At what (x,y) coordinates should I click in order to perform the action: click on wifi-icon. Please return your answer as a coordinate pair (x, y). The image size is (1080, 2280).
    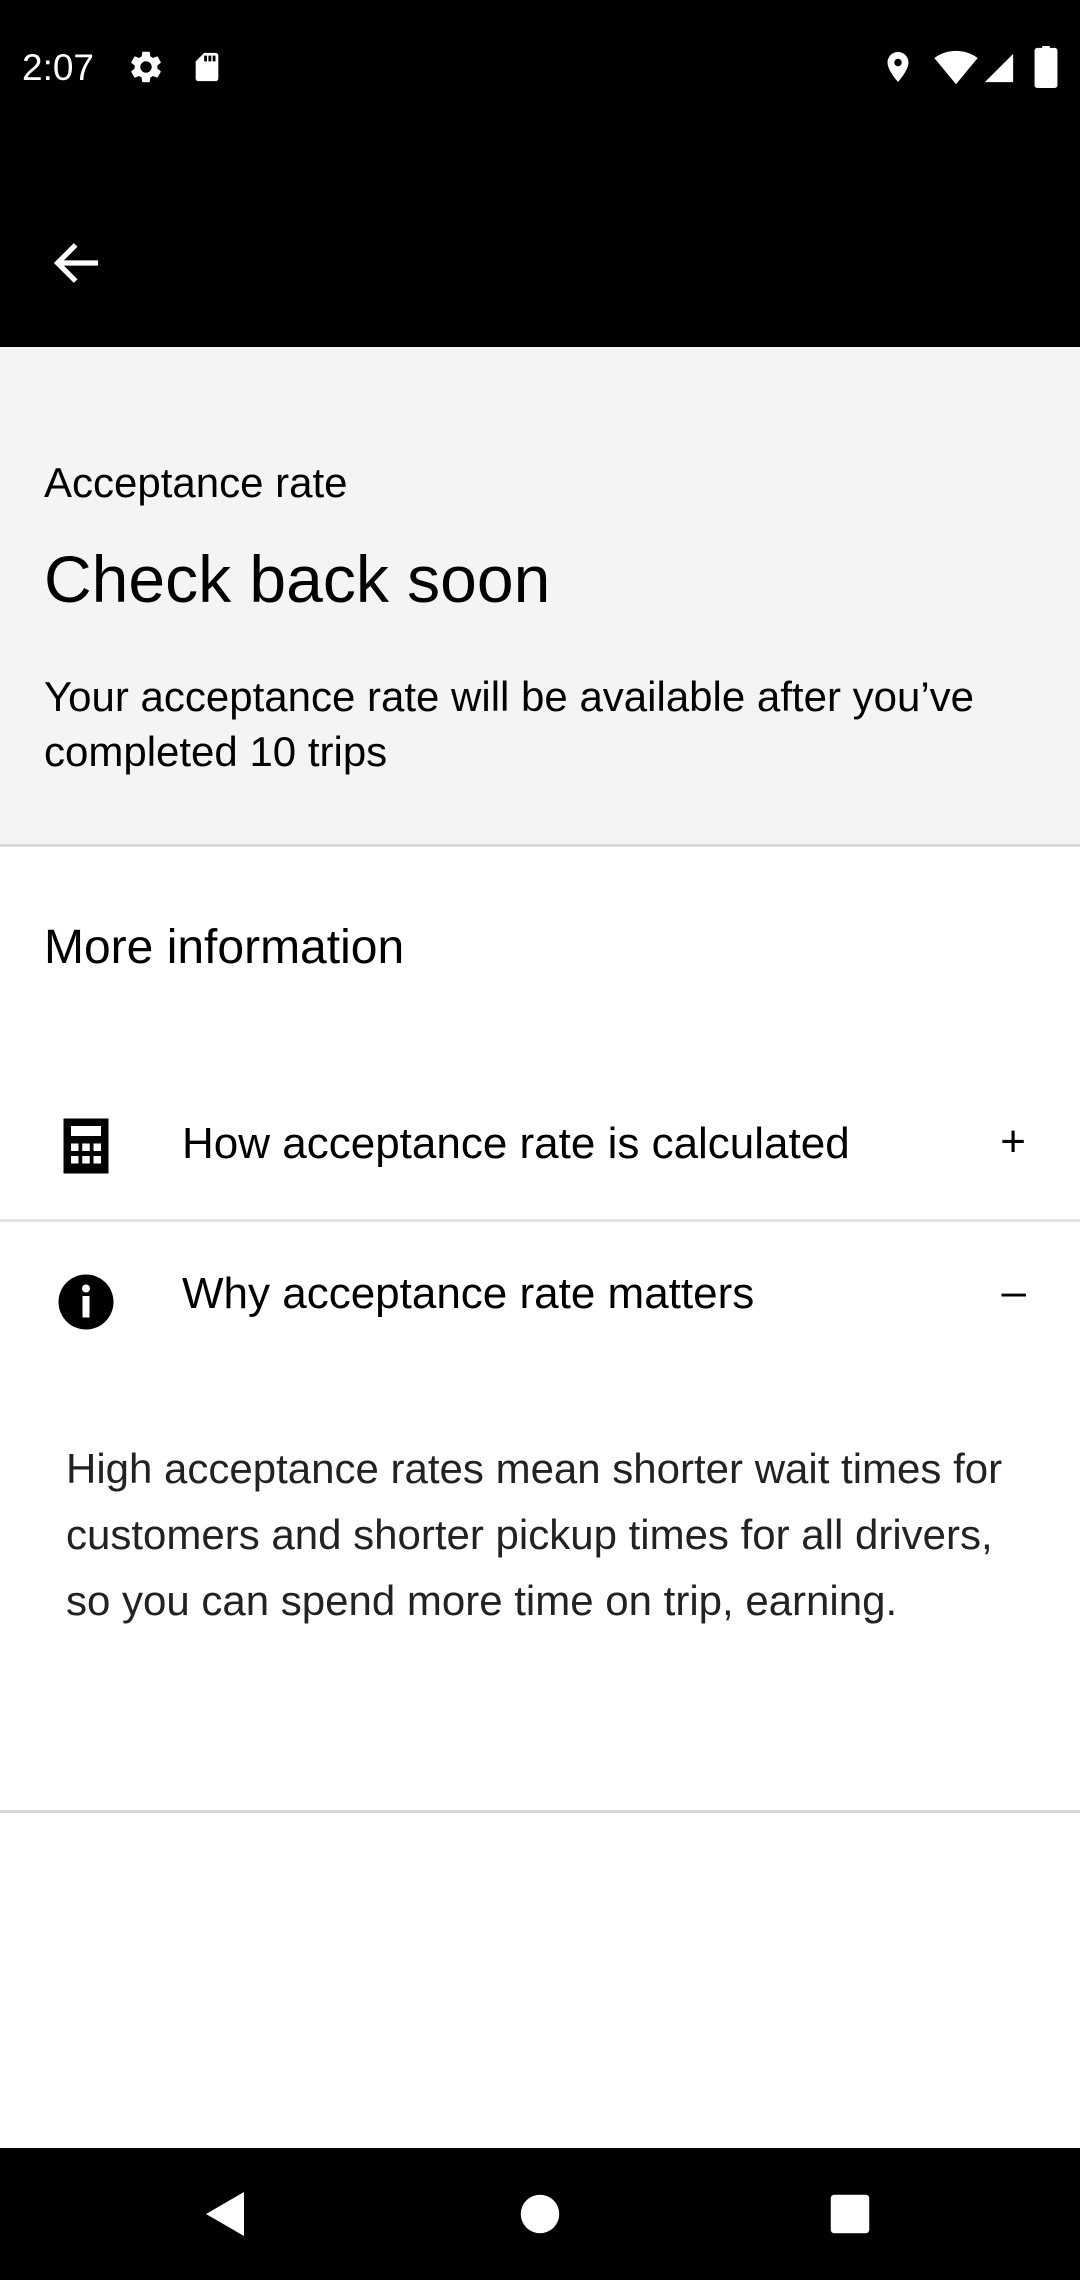
    Looking at the image, I should click on (956, 67).